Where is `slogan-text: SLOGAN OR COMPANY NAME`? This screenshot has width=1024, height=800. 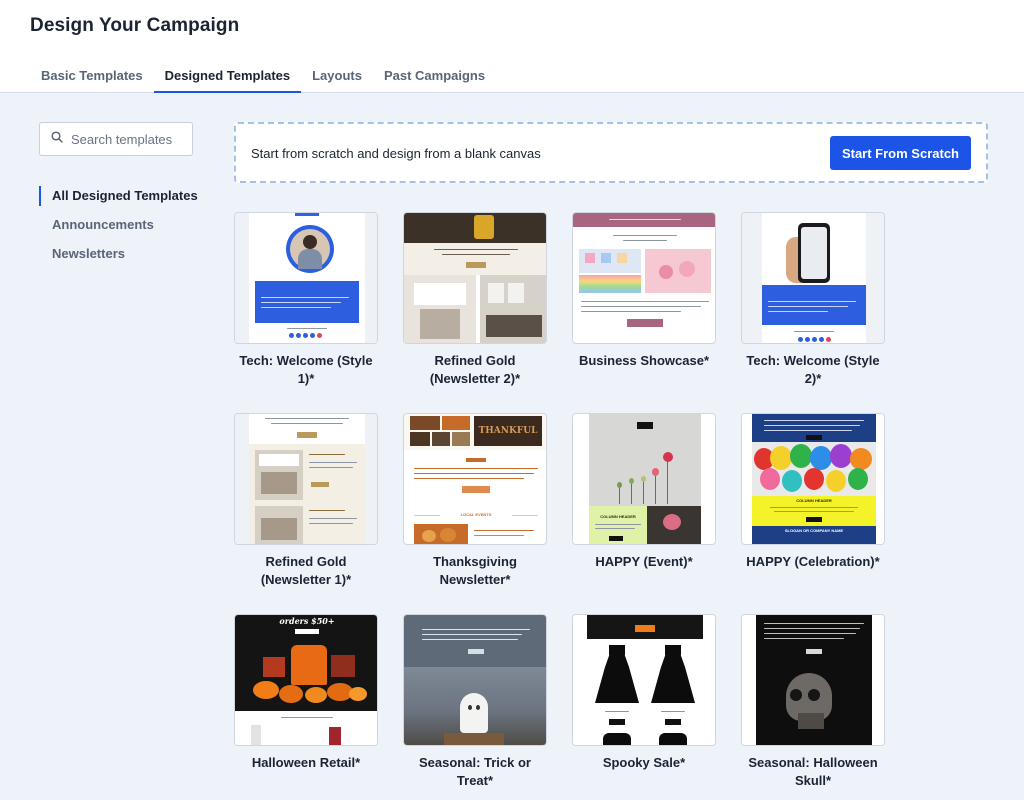
slogan-text: SLOGAN OR COMPANY NAME is located at coordinates (814, 530).